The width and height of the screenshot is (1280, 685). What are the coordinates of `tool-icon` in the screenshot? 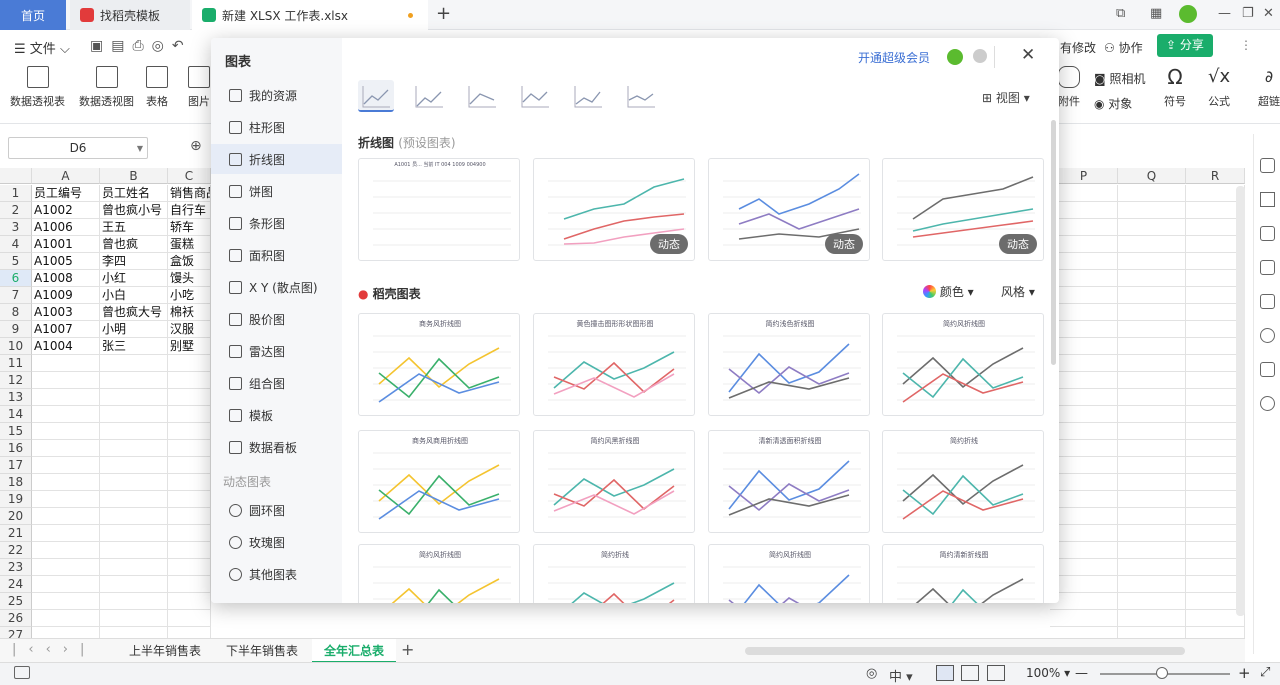 It's located at (1267, 301).